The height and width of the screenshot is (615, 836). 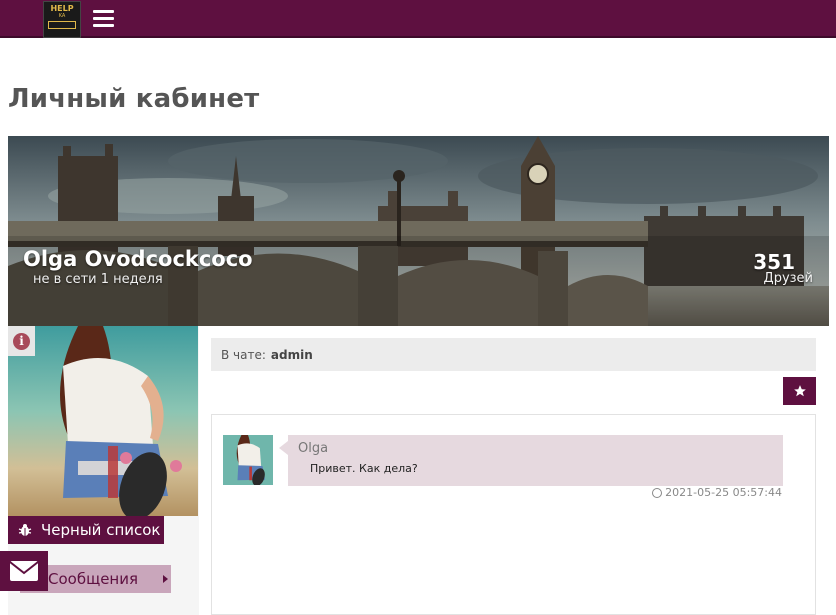 I want to click on bug-icon, so click(x=25, y=530).